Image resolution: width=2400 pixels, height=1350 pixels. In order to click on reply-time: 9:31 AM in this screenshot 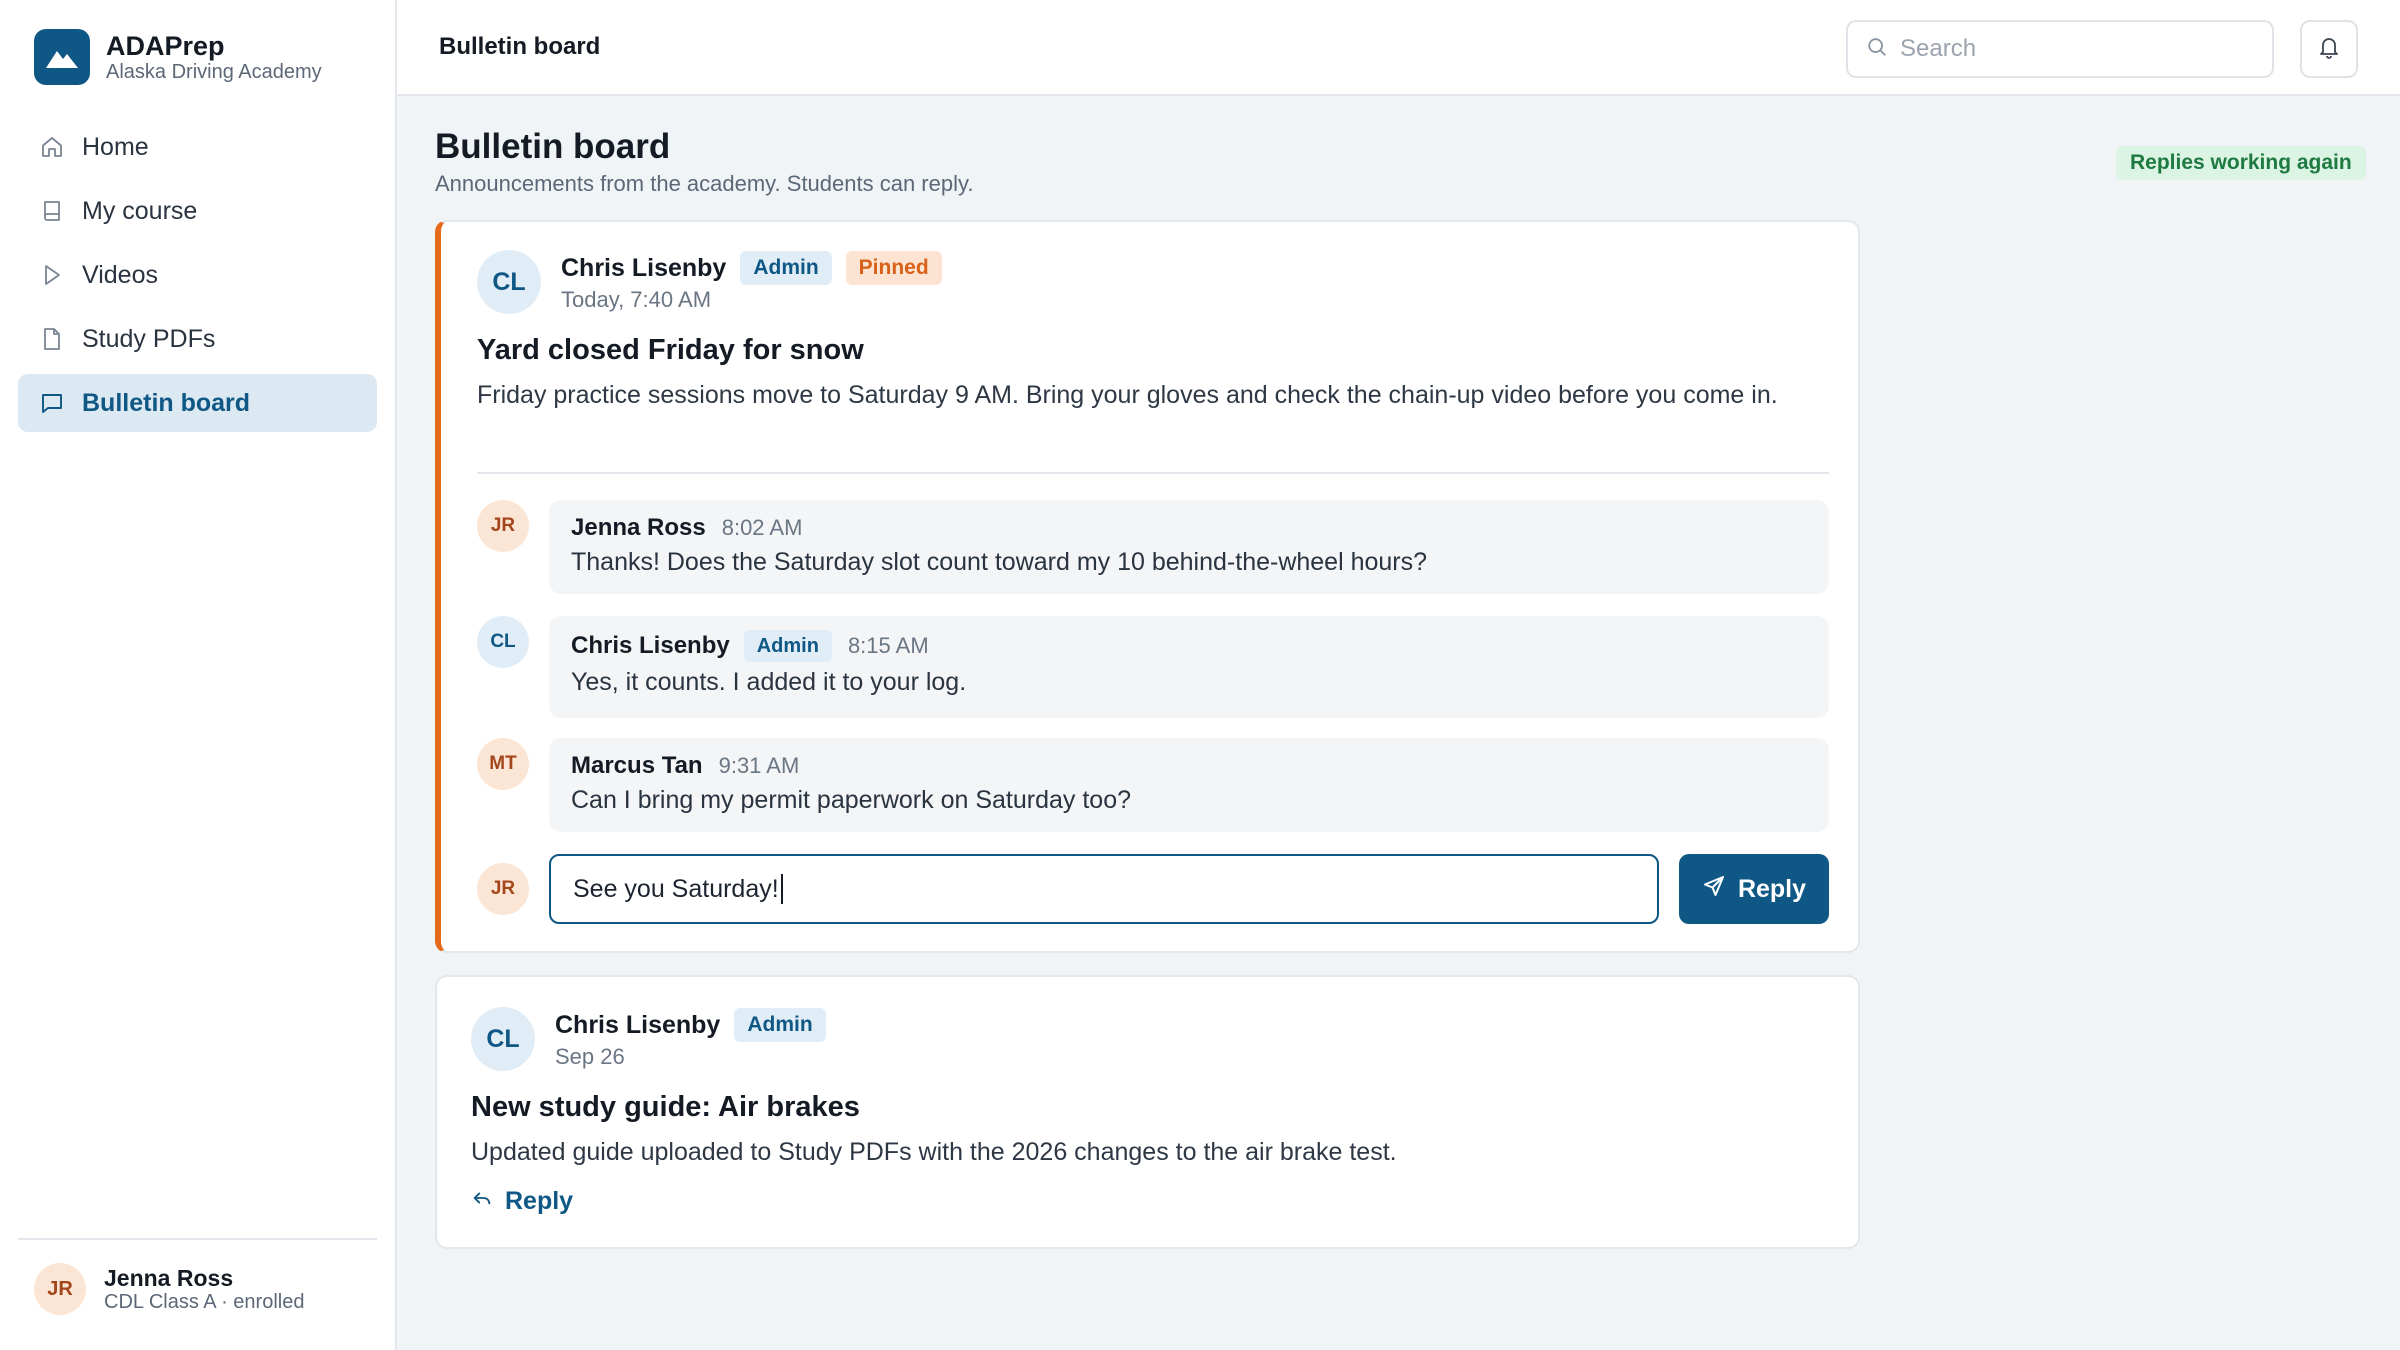, I will do `click(759, 765)`.